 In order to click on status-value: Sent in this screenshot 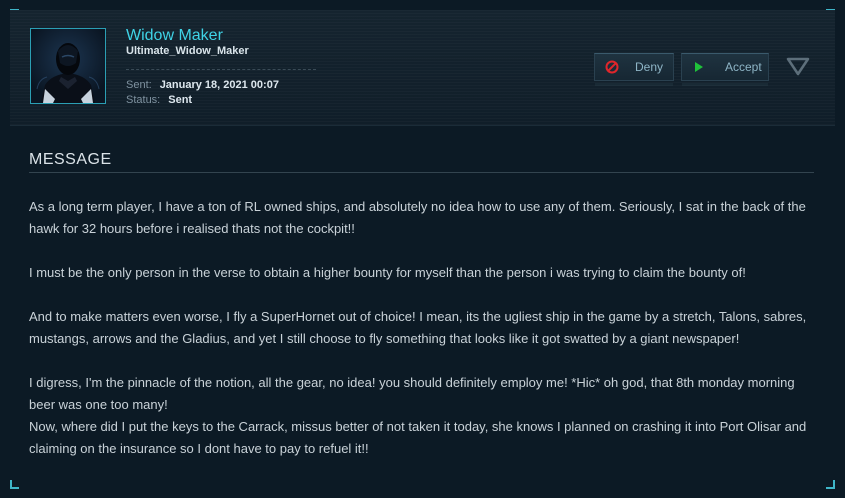, I will do `click(180, 100)`.